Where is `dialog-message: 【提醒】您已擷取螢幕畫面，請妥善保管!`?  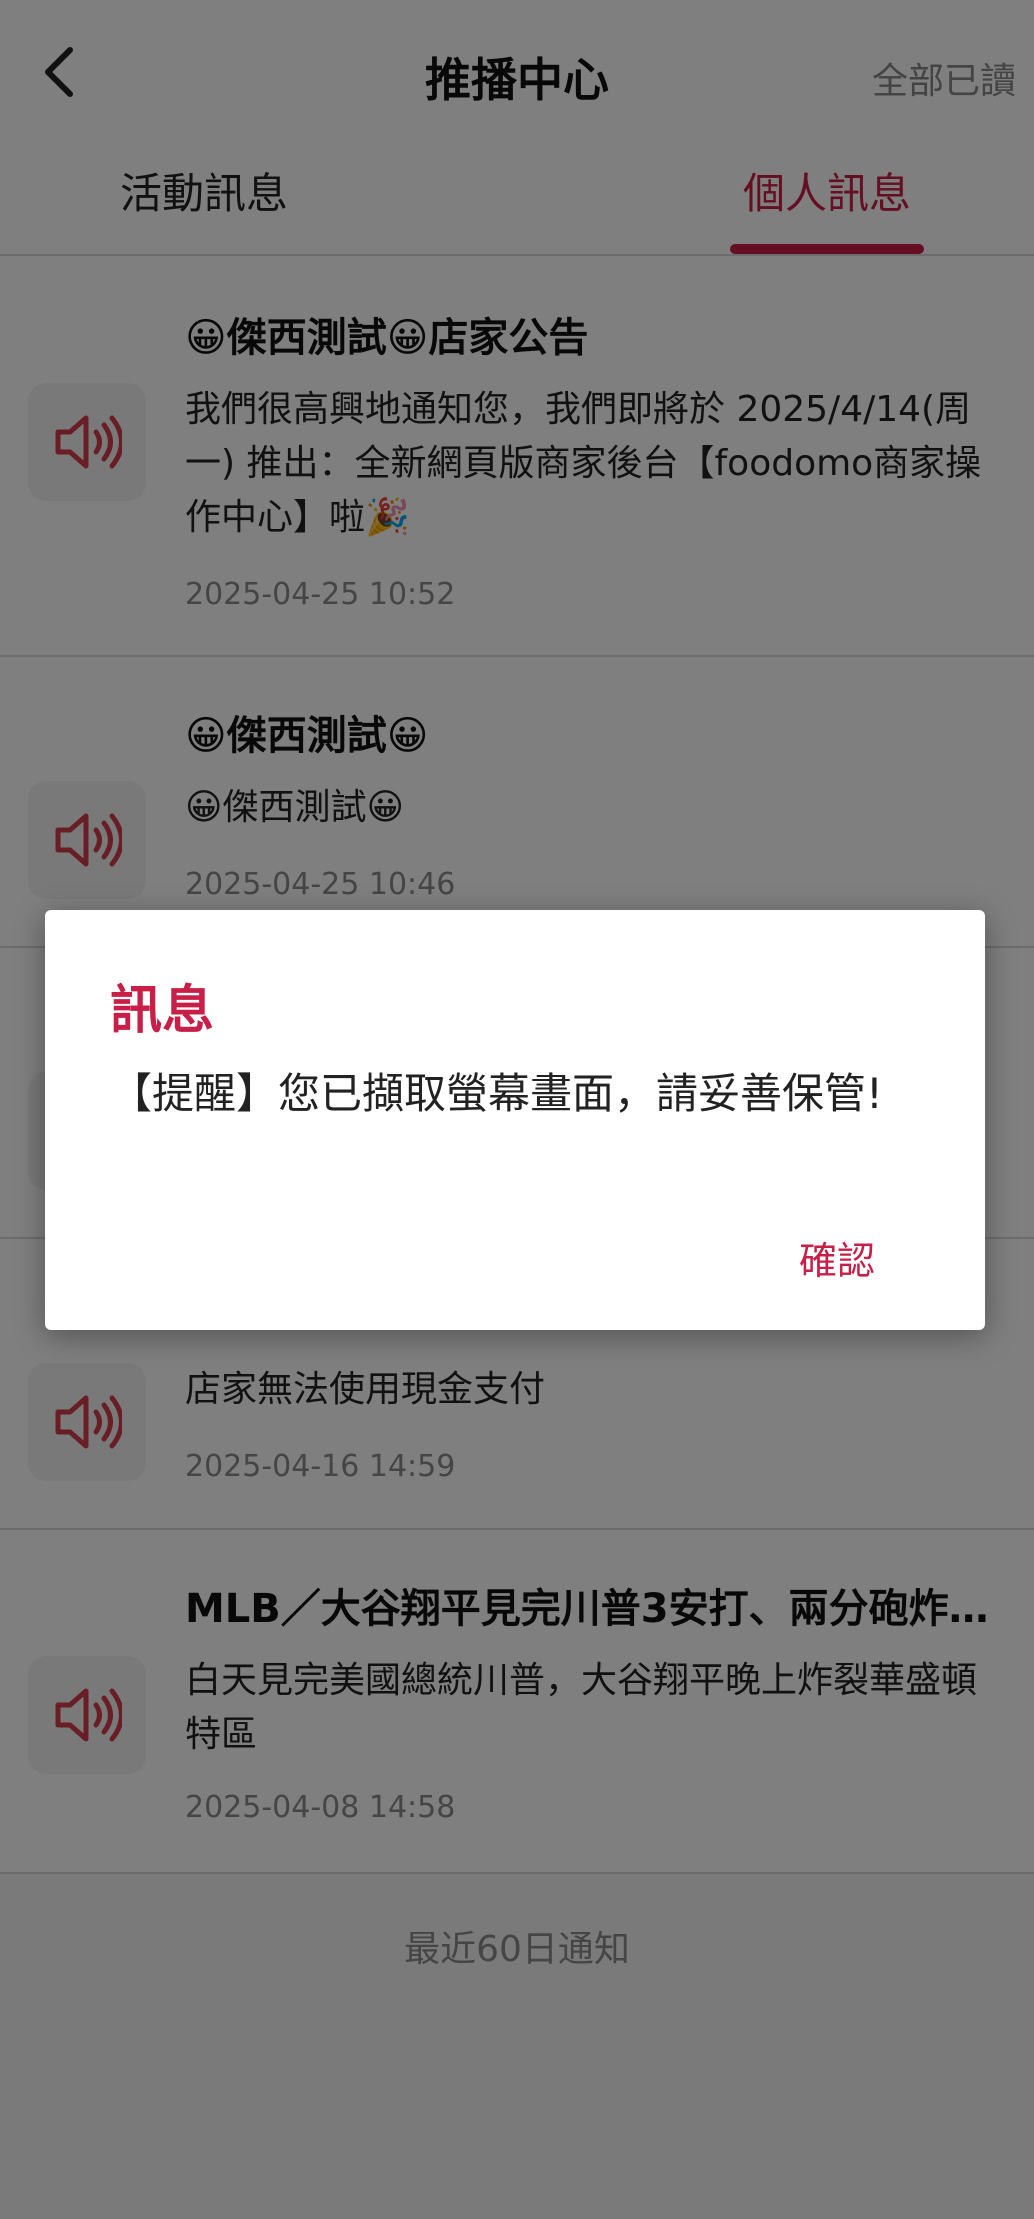 dialog-message: 【提醒】您已擷取螢幕畫面，請妥善保管! is located at coordinates (496, 1093).